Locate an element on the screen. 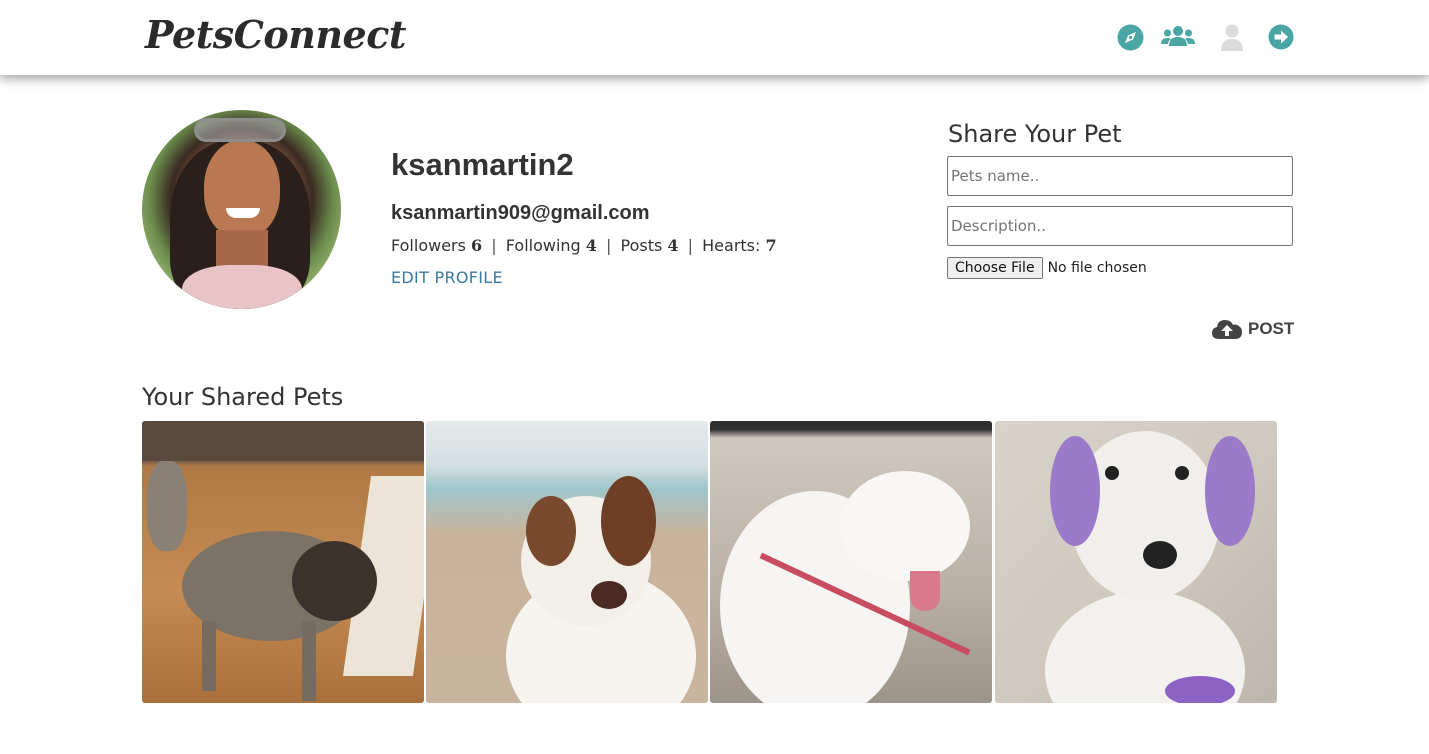 The height and width of the screenshot is (754, 1429). posts-count: 4 is located at coordinates (673, 245).